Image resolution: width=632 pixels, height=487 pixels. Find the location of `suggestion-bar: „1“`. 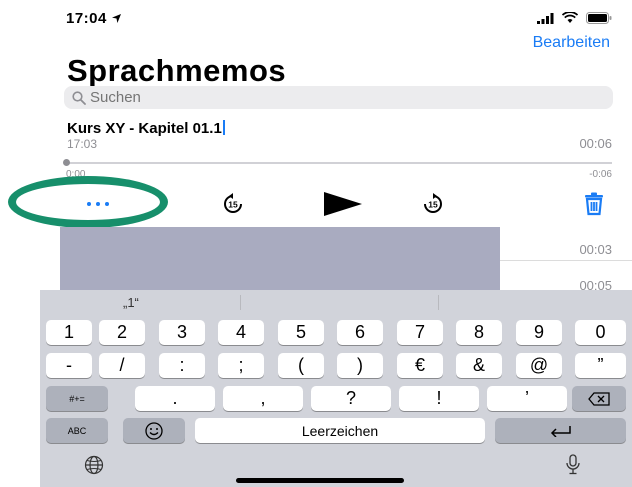

suggestion-bar: „1“ is located at coordinates (336, 303).